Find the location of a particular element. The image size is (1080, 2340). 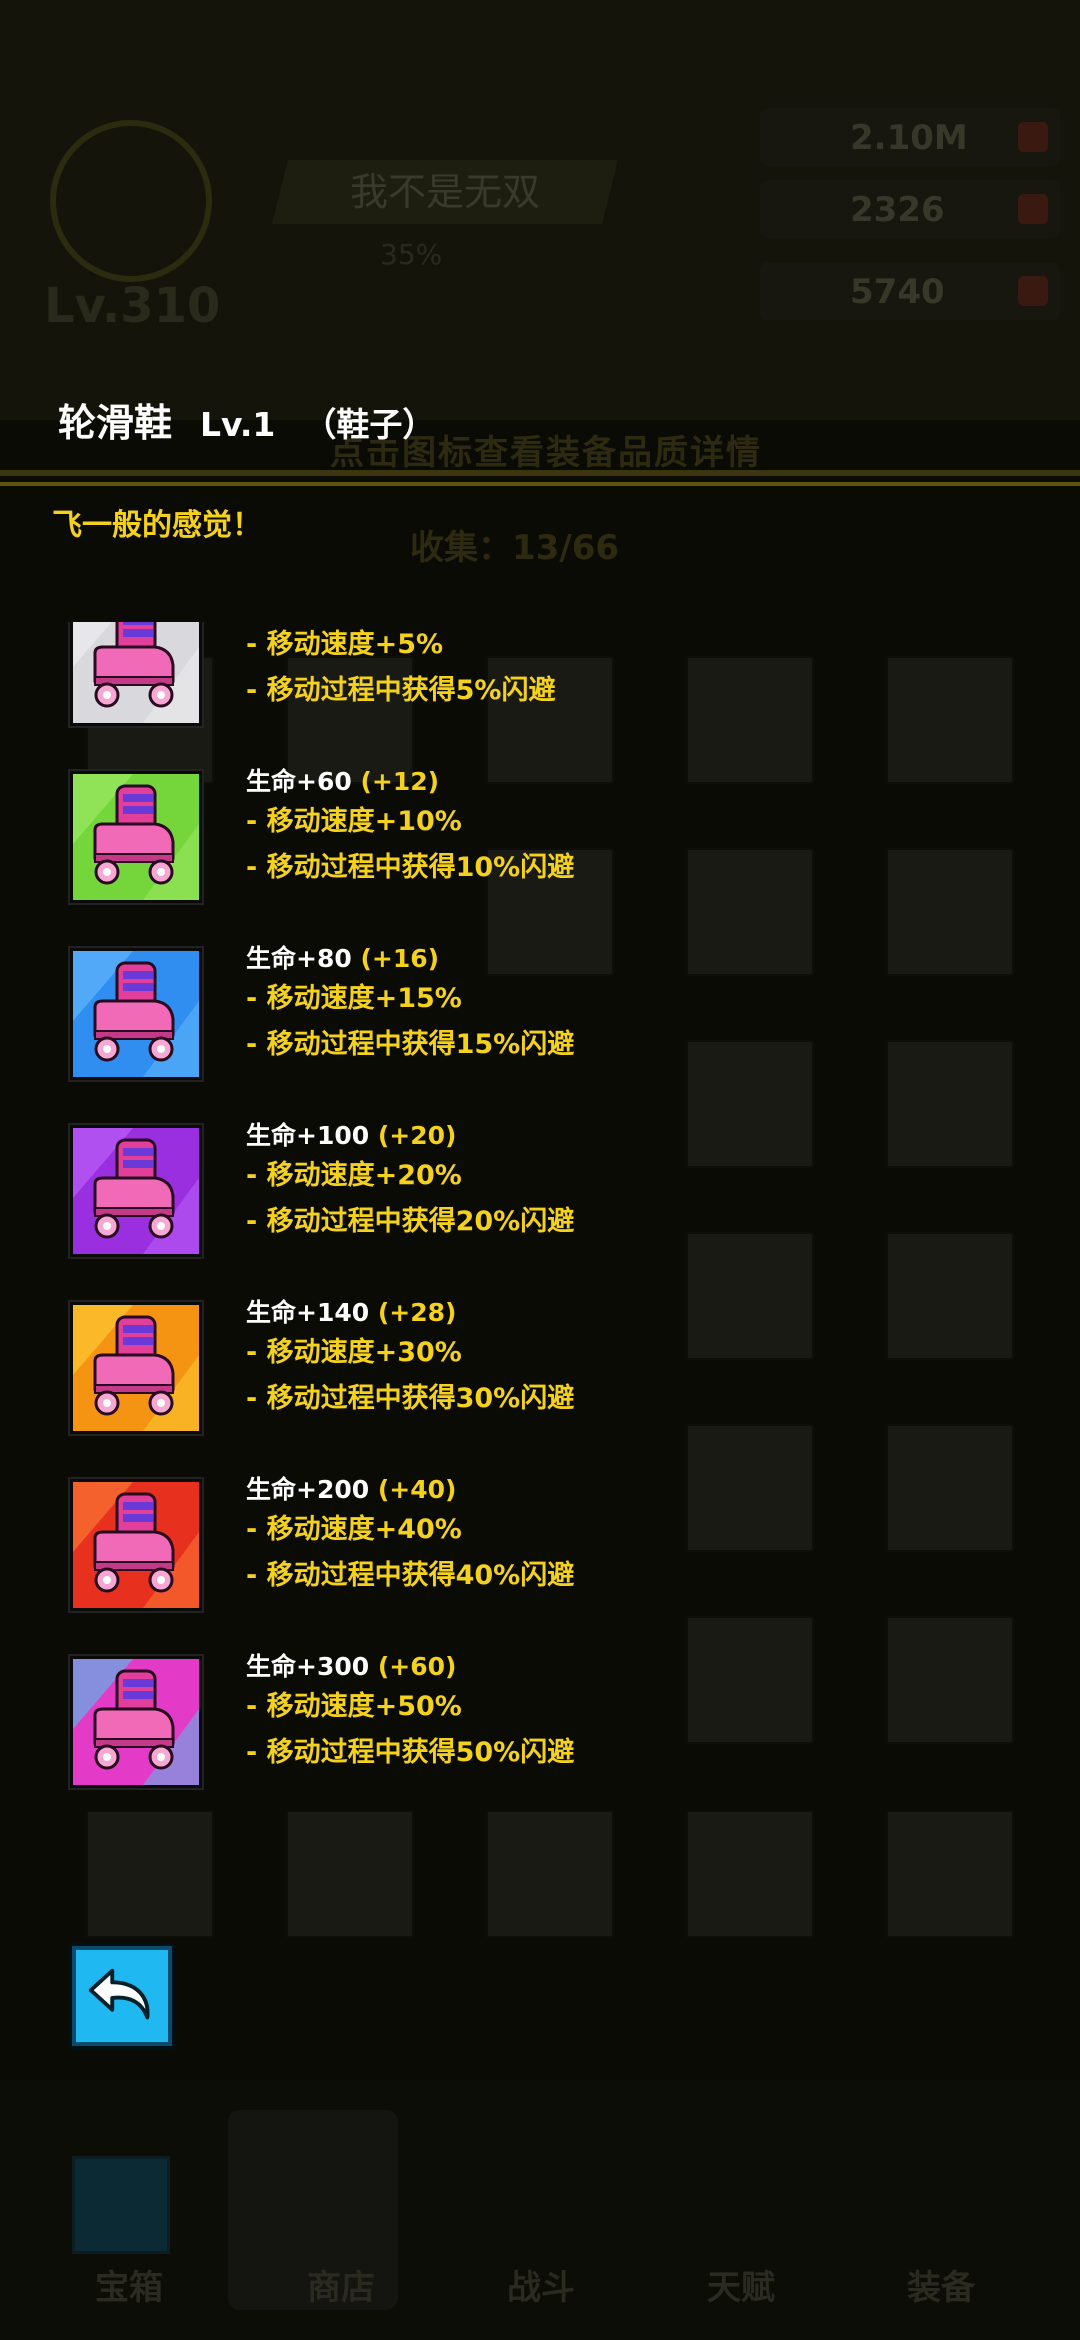

nav-label: 战斗 is located at coordinates (541, 2288).